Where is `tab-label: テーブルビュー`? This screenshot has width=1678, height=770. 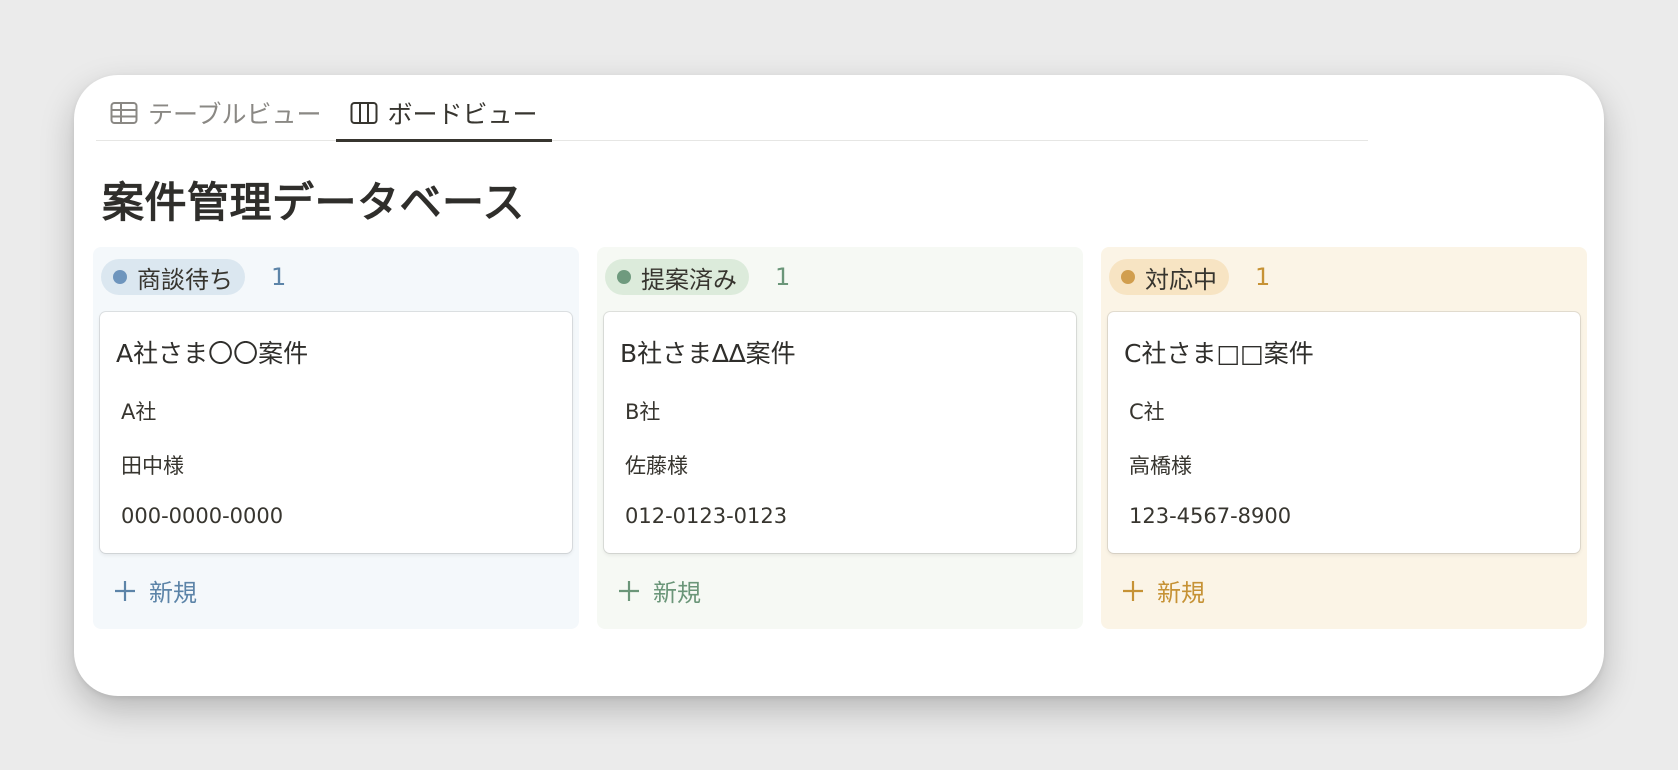 tab-label: テーブルビュー is located at coordinates (235, 114).